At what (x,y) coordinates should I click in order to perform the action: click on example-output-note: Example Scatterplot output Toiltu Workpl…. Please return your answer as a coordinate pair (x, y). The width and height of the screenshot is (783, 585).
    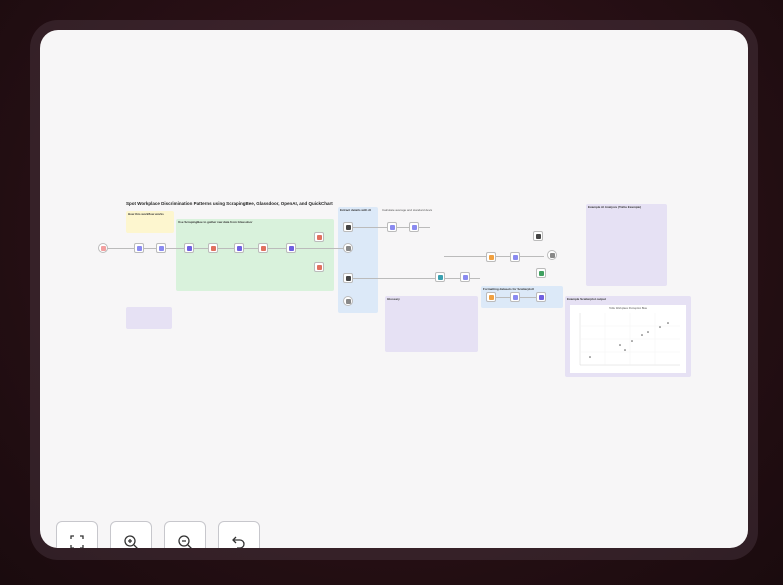
    Looking at the image, I should click on (628, 336).